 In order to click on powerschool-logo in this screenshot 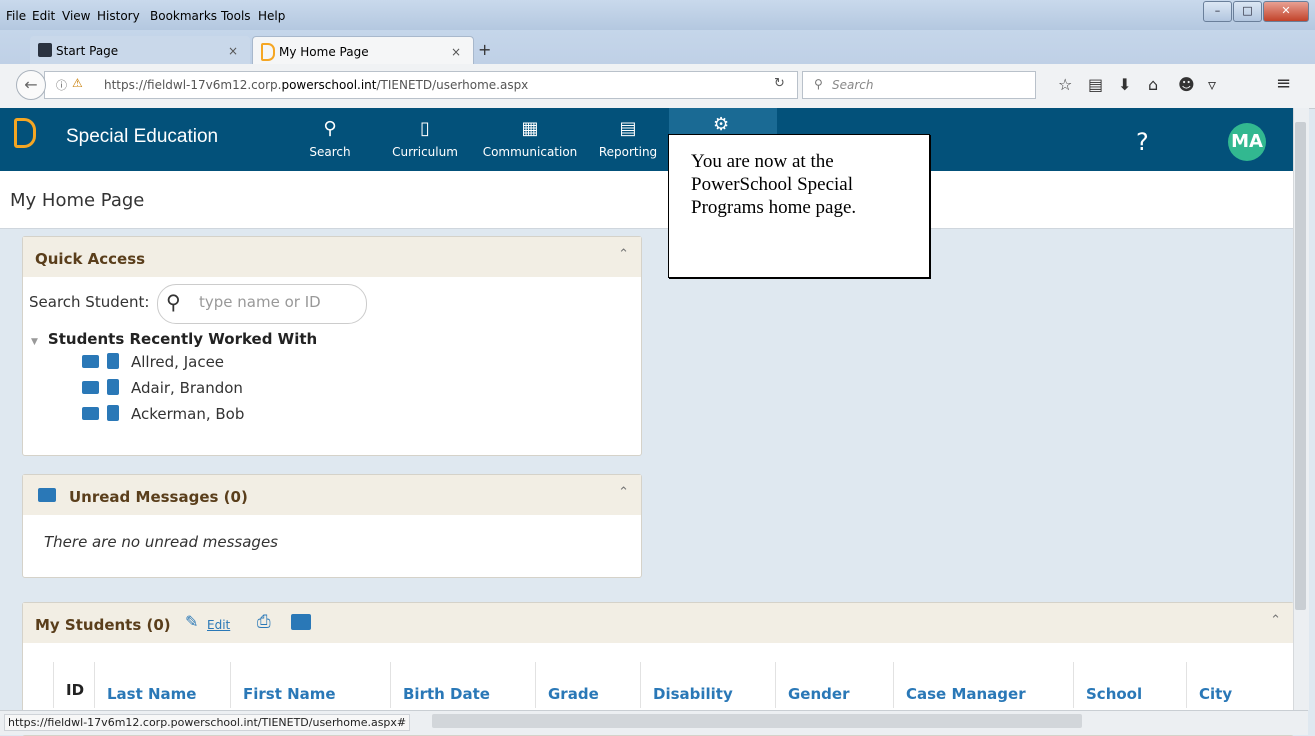, I will do `click(25, 133)`.